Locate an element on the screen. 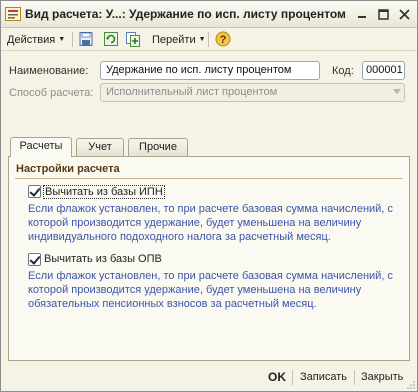 This screenshot has height=392, width=418. actions-label: Действия is located at coordinates (31, 39).